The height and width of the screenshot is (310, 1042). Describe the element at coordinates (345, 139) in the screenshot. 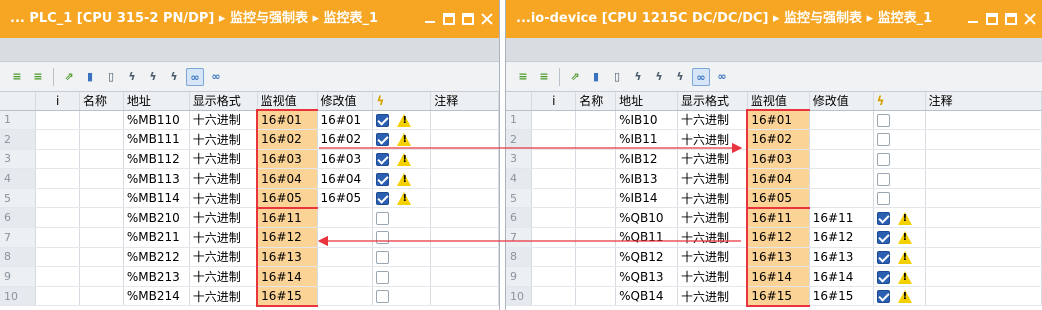

I see `modify-value-cell: 16#02` at that location.